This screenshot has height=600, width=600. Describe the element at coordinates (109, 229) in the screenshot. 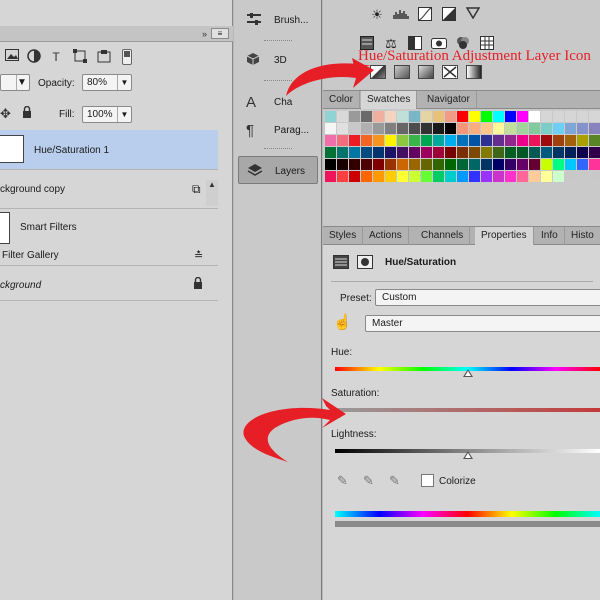

I see `layer-row-smart-filters: Smart Filters` at that location.